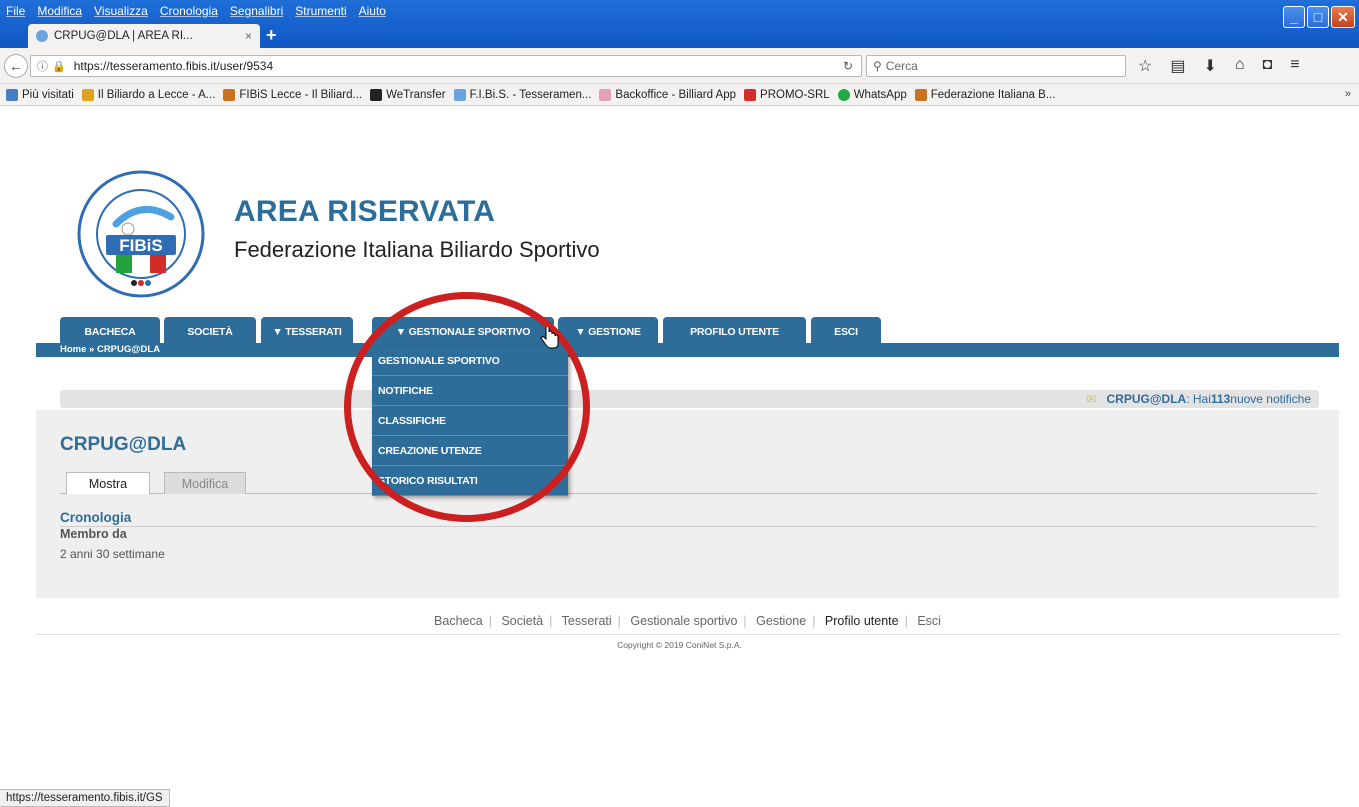  Describe the element at coordinates (522, 621) in the screenshot. I see `footer-link-societa: Società` at that location.